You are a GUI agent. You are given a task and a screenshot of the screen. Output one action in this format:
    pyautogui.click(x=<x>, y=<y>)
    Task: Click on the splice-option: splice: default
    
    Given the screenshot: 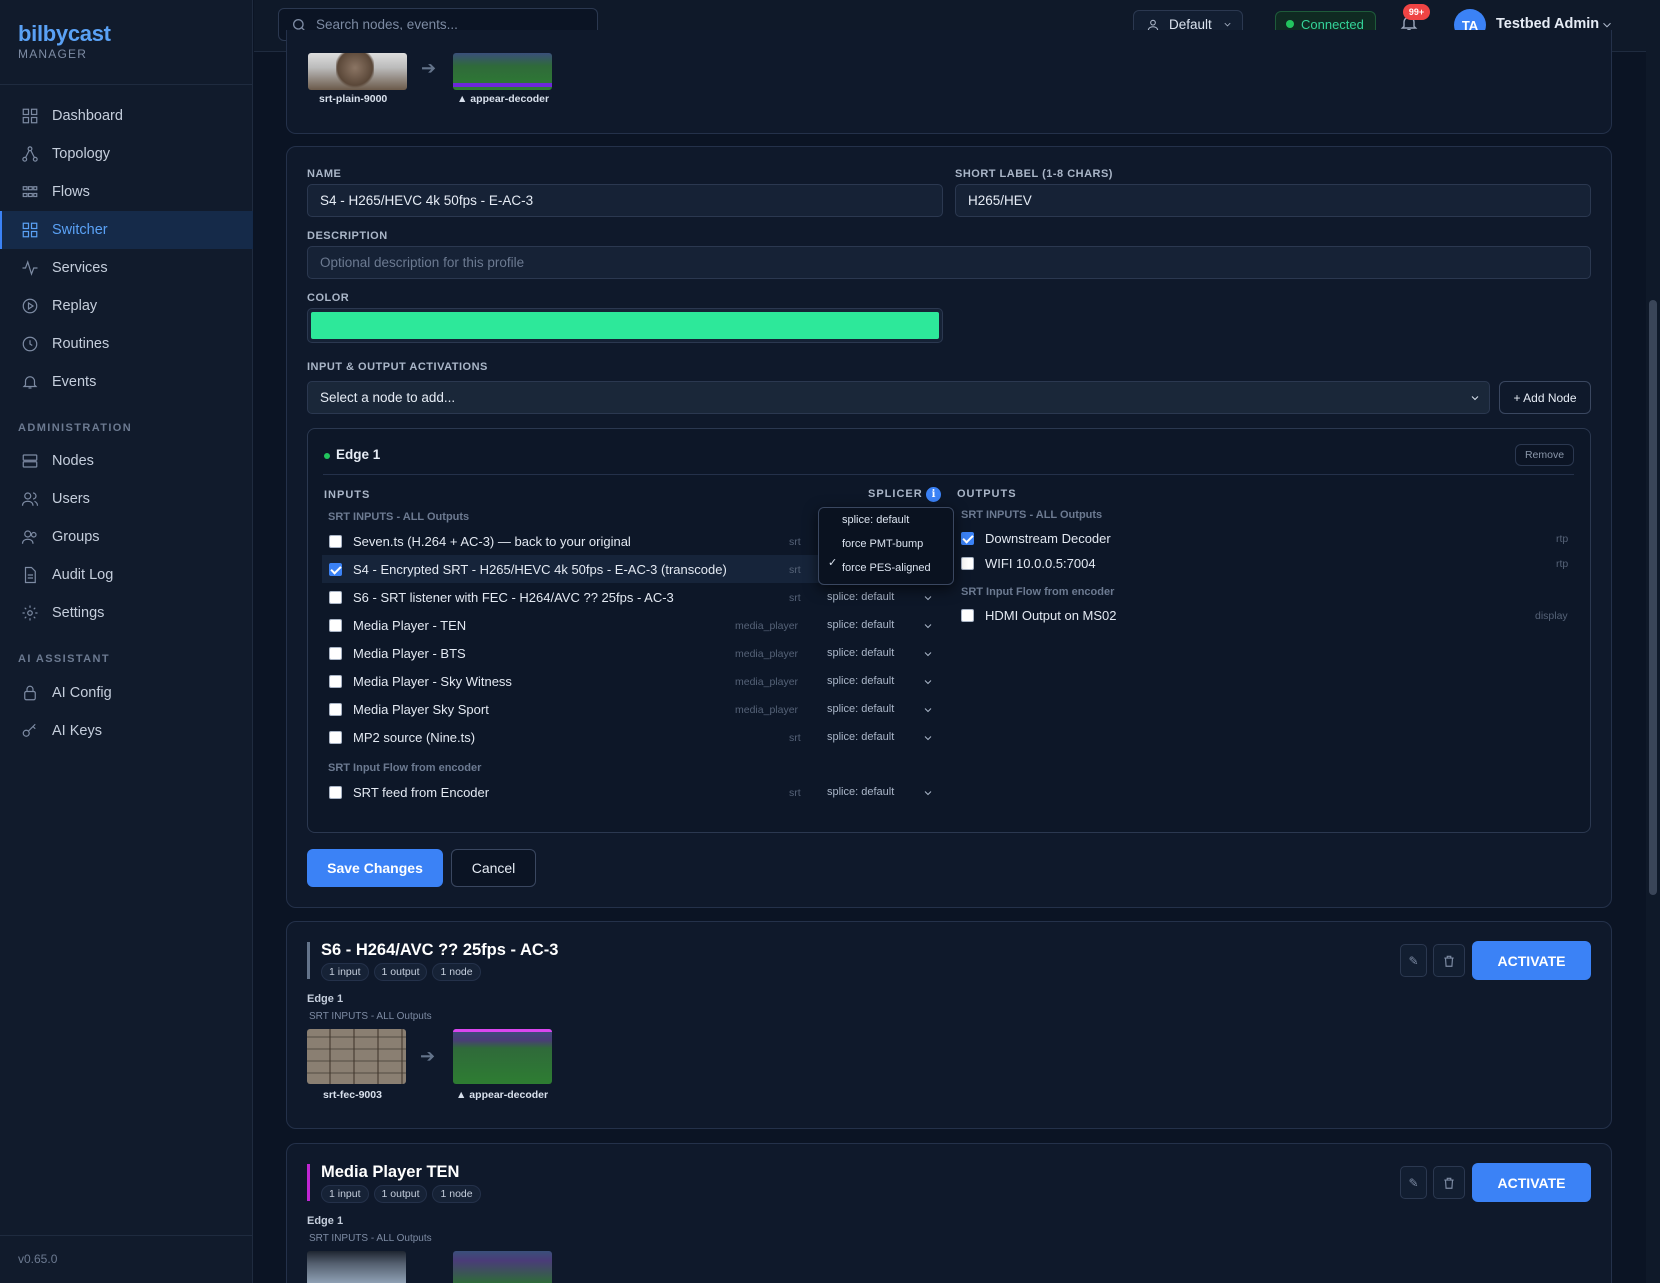 What is the action you would take?
    pyautogui.click(x=886, y=520)
    